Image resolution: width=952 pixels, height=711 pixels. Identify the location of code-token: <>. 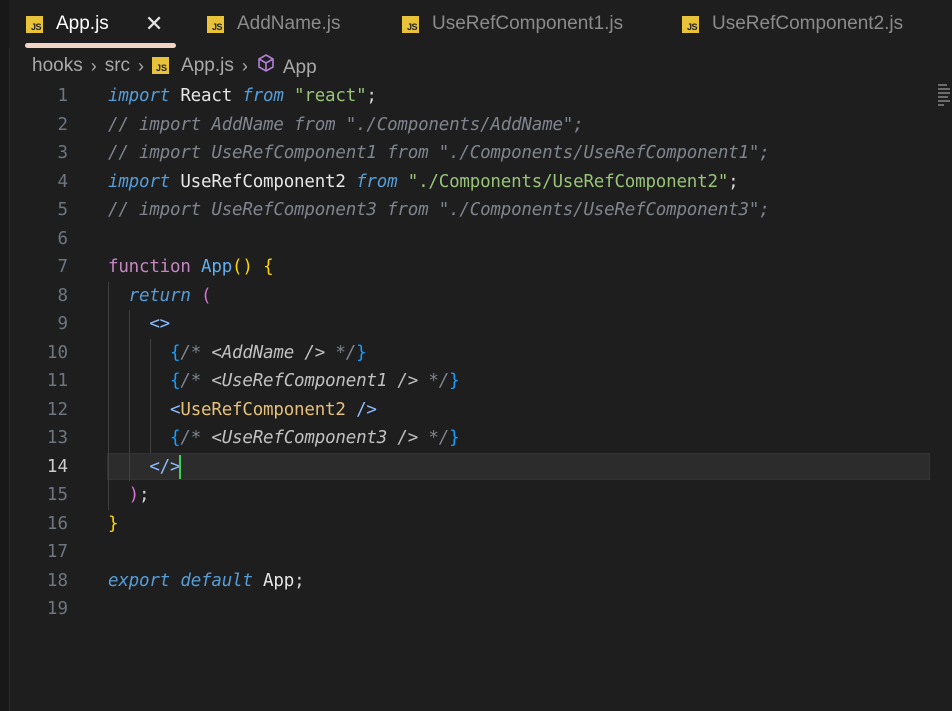
(160, 324).